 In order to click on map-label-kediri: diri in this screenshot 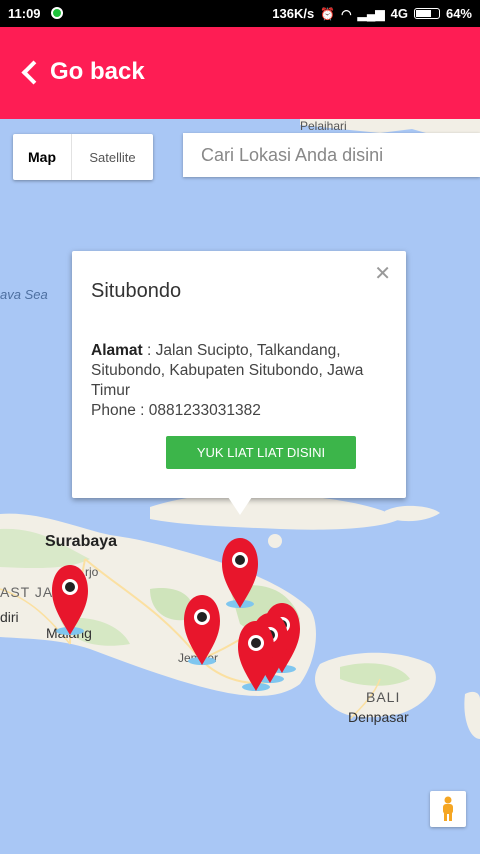, I will do `click(9, 617)`.